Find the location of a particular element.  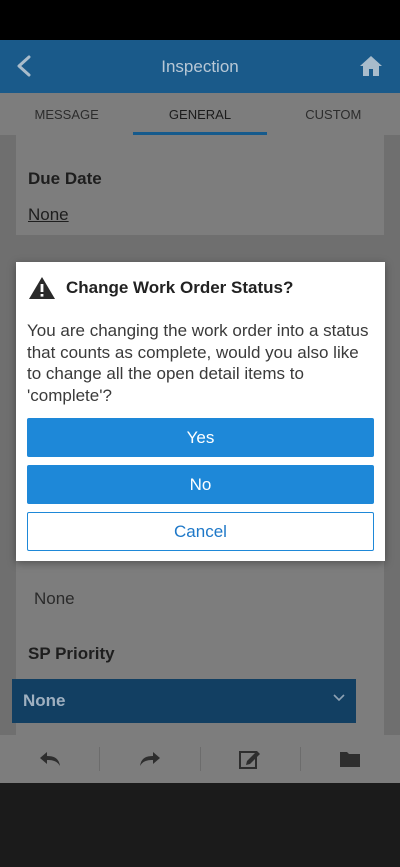

edit-icon is located at coordinates (250, 760).